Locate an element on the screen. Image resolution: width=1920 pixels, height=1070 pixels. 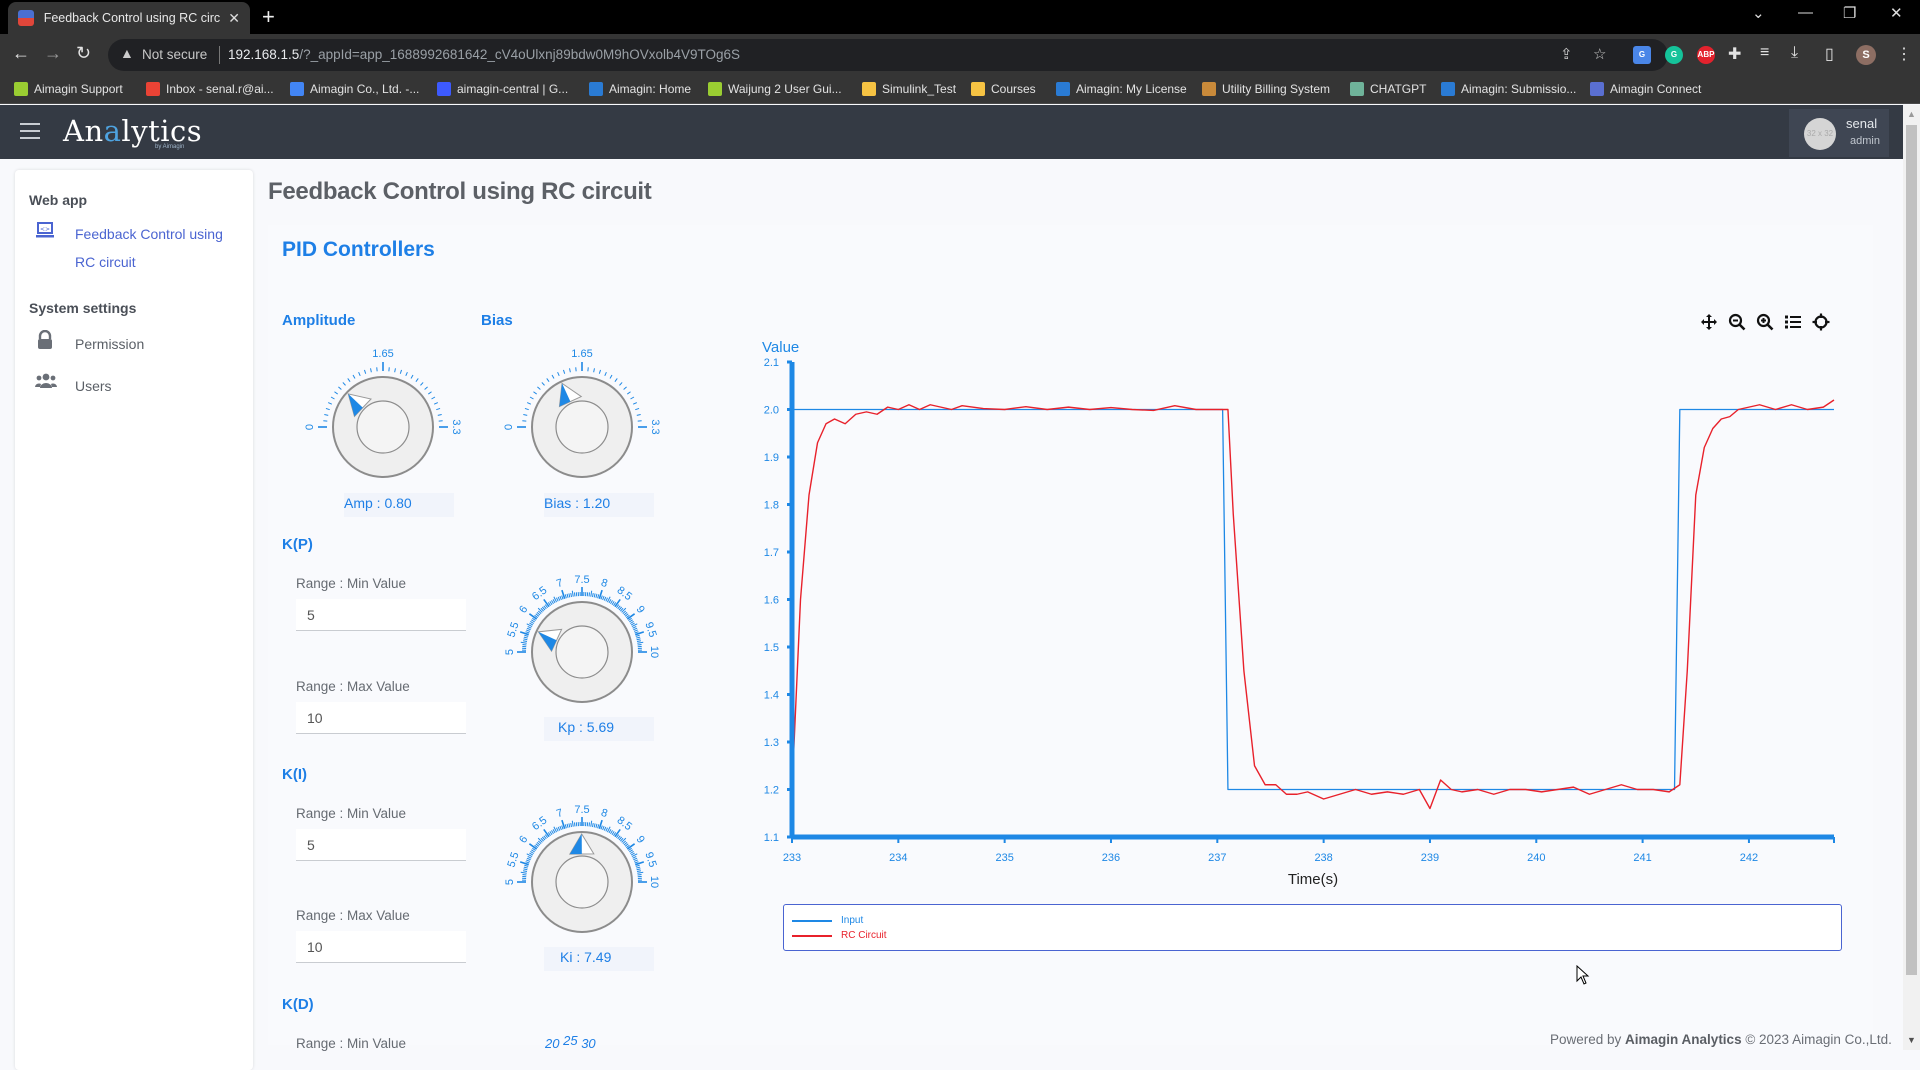
ki-min-input is located at coordinates (381, 845).